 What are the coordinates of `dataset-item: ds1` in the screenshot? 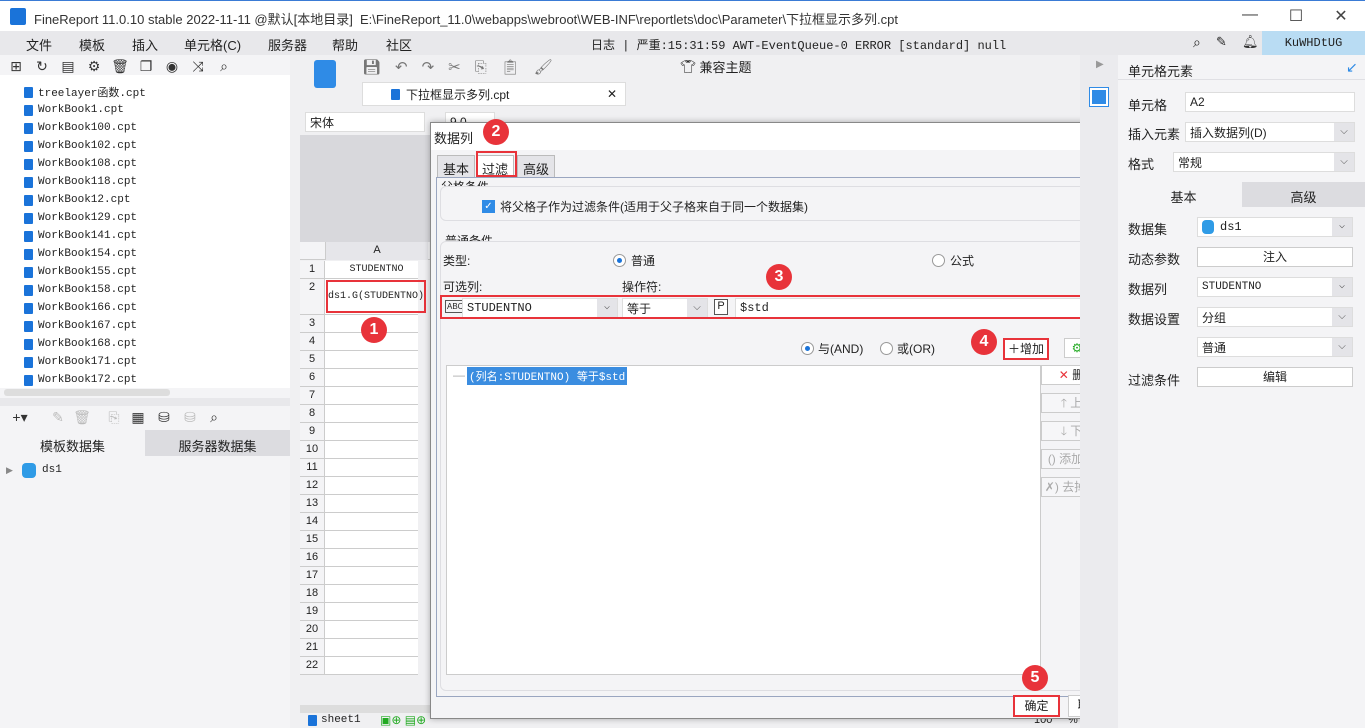 It's located at (52, 470).